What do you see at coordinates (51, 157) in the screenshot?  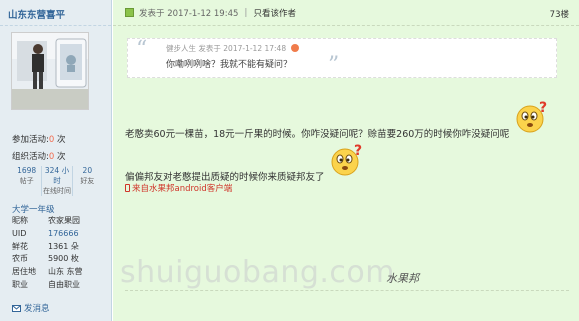 I see `activity-organized-count: 0` at bounding box center [51, 157].